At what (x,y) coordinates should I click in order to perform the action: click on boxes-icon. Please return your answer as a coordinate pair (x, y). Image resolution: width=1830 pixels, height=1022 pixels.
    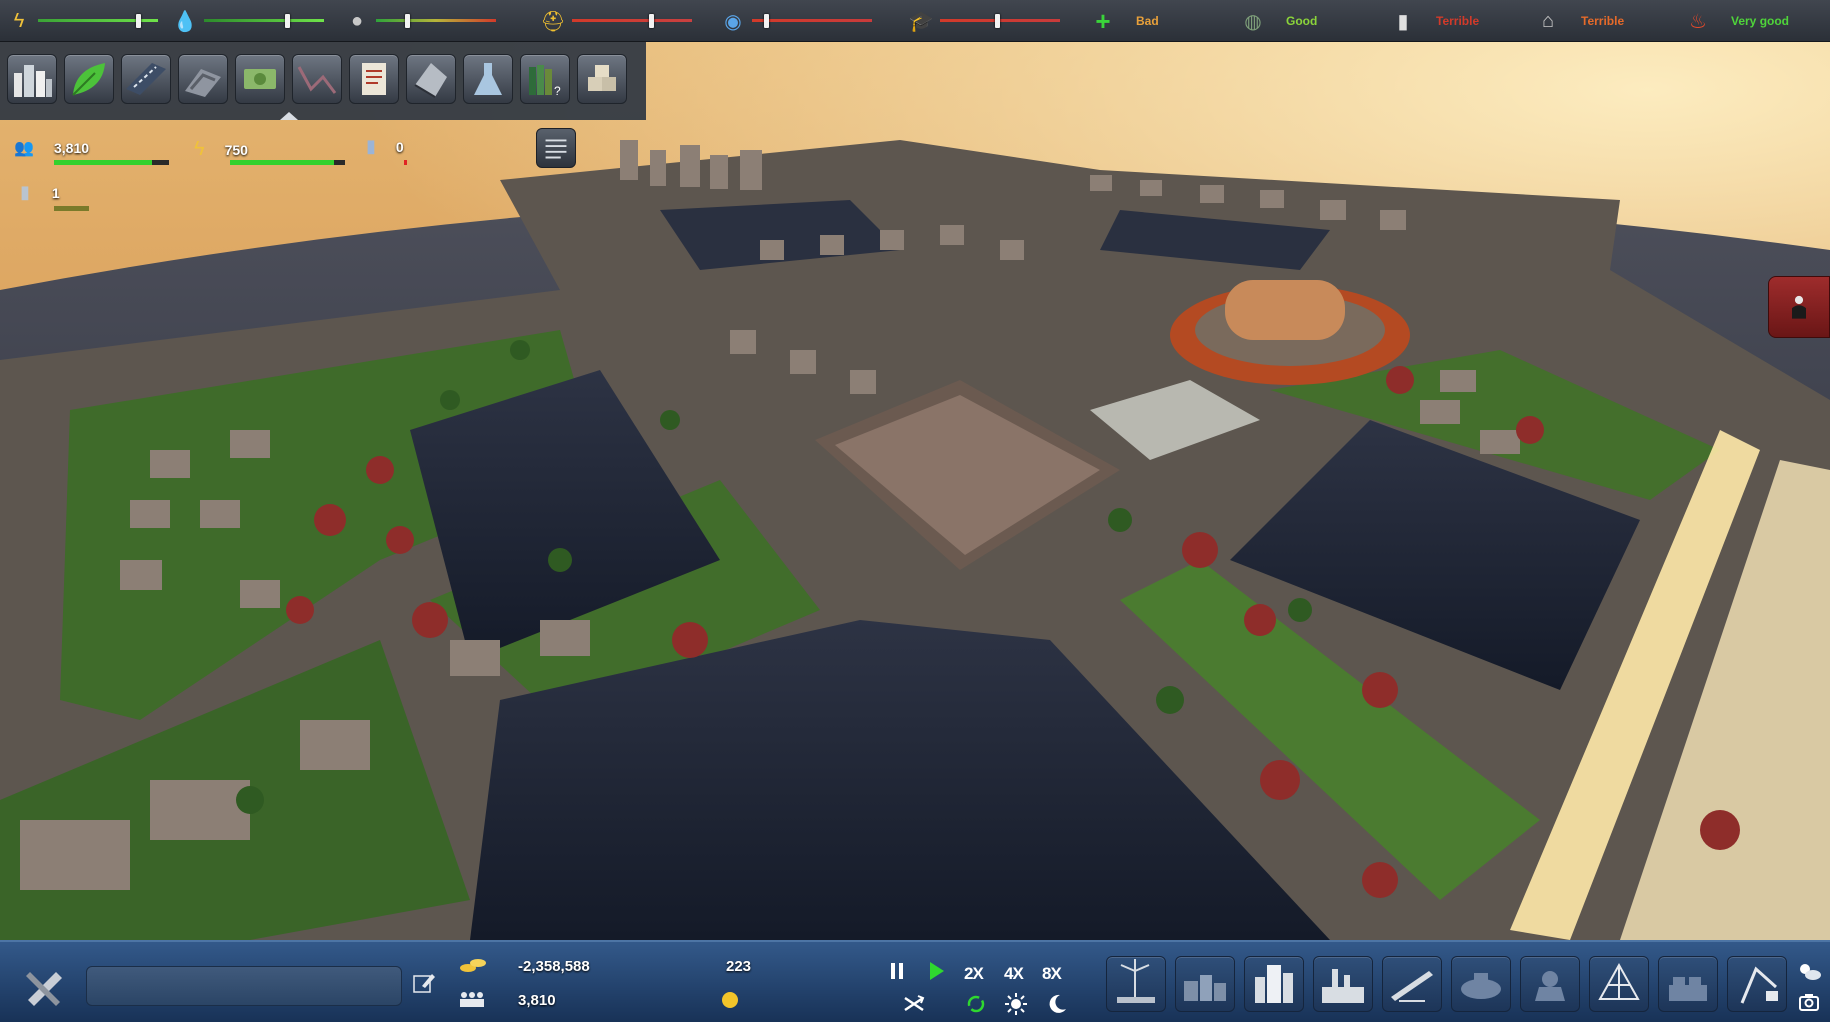
    Looking at the image, I should click on (602, 78).